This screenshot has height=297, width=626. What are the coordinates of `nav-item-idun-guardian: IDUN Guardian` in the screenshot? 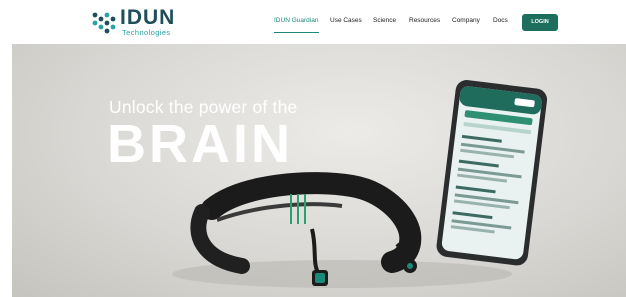 It's located at (296, 20).